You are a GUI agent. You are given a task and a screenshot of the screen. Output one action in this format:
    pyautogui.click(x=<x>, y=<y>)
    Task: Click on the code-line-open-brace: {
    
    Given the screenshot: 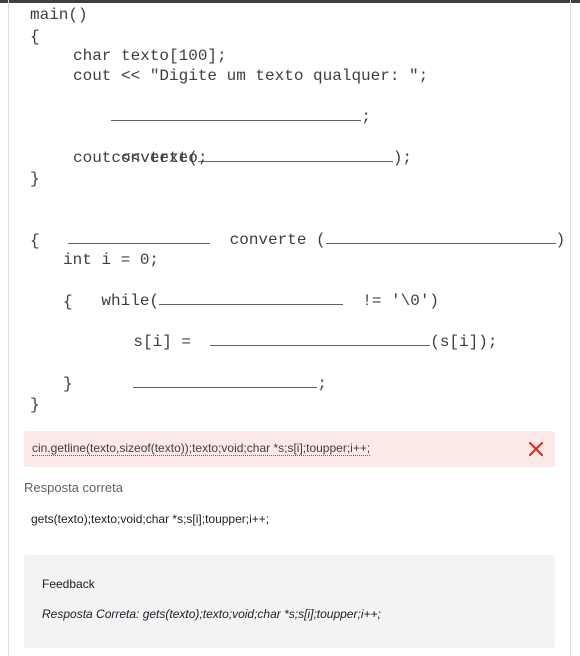 What is the action you would take?
    pyautogui.click(x=35, y=37)
    